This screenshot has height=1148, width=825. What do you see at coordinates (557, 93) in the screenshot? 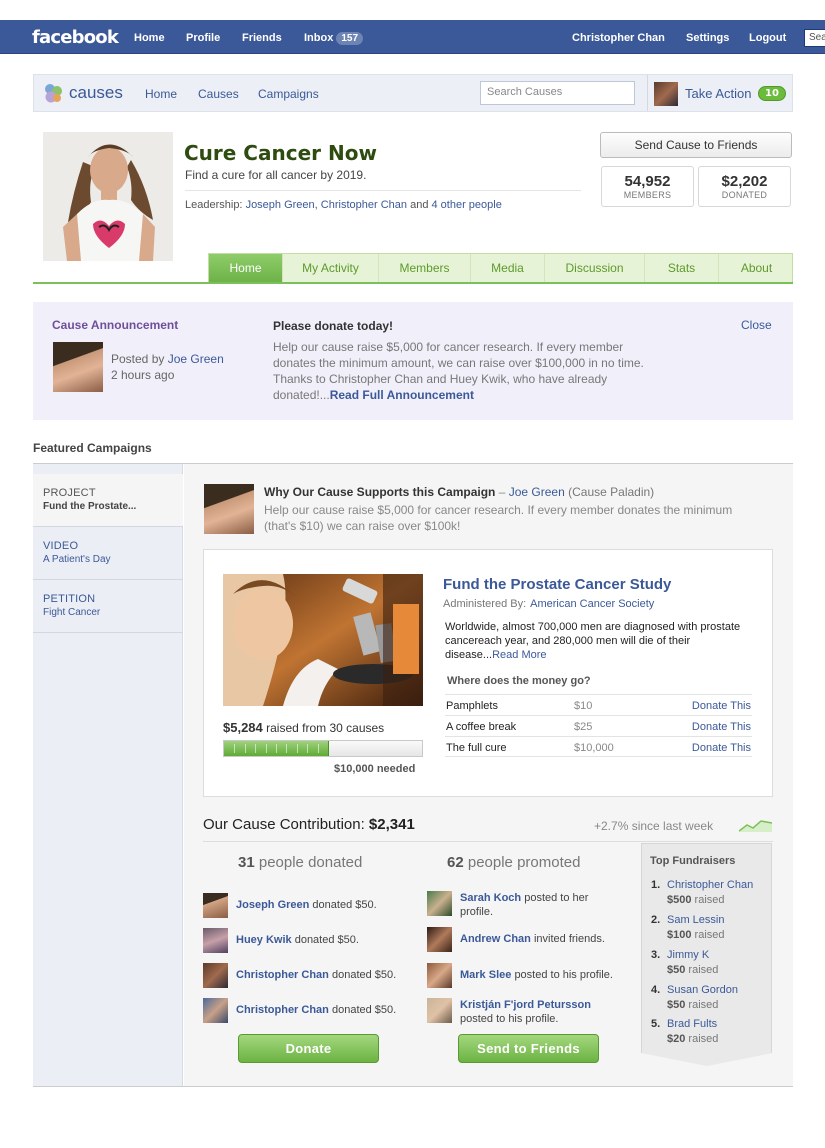
I see `causes-search-input: Search Causes` at bounding box center [557, 93].